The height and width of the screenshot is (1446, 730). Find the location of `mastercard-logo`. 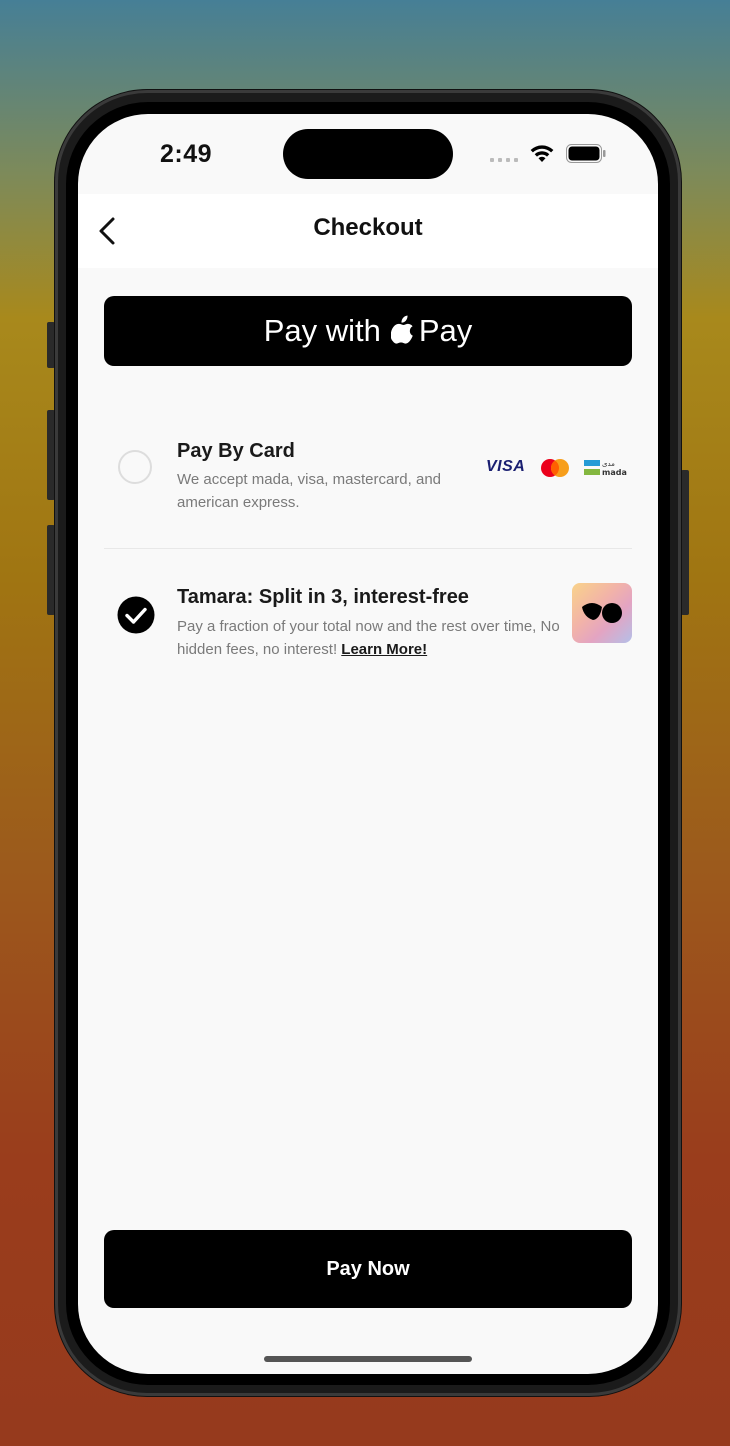

mastercard-logo is located at coordinates (555, 468).